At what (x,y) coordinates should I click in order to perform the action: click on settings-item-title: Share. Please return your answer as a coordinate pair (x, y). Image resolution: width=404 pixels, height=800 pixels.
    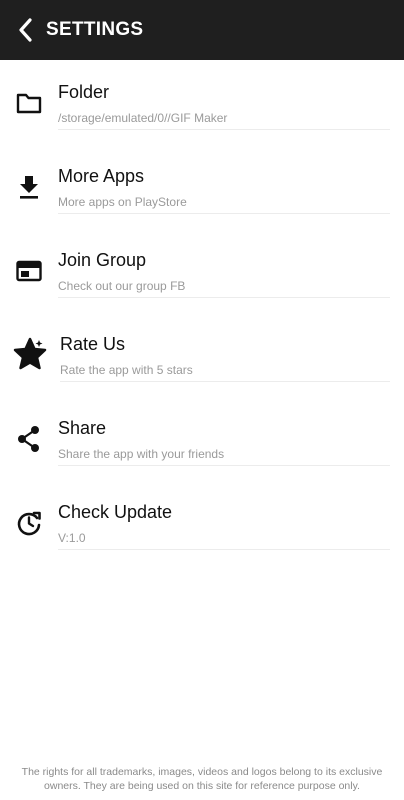
    Looking at the image, I should click on (82, 428).